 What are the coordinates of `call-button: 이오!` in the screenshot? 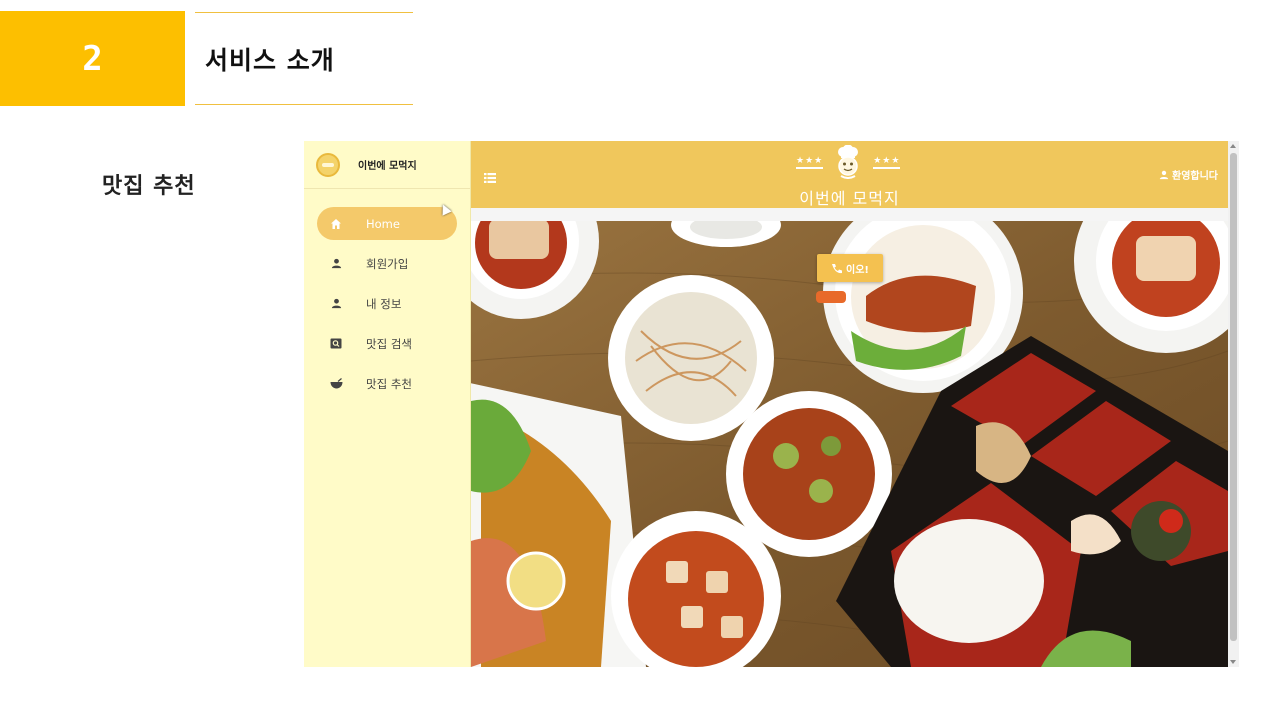 It's located at (850, 268).